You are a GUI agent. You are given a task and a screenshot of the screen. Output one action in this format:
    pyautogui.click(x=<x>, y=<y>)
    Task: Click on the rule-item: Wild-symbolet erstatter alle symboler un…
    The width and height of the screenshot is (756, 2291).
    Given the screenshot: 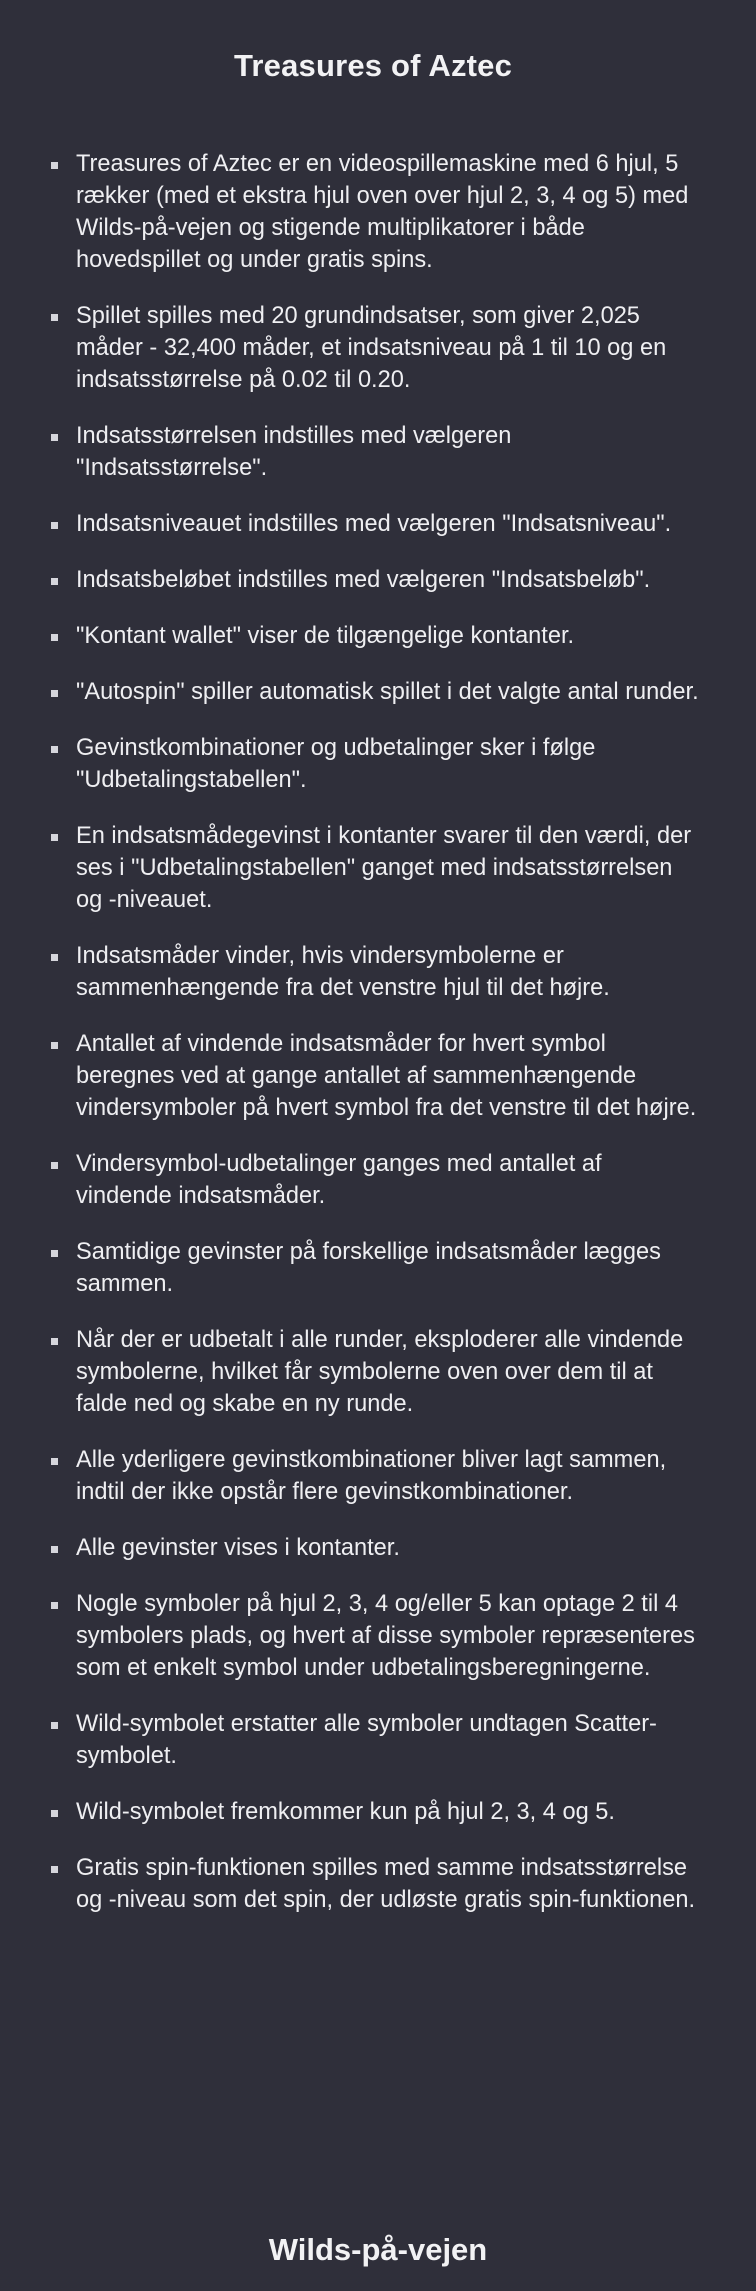 What is the action you would take?
    pyautogui.click(x=373, y=1740)
    